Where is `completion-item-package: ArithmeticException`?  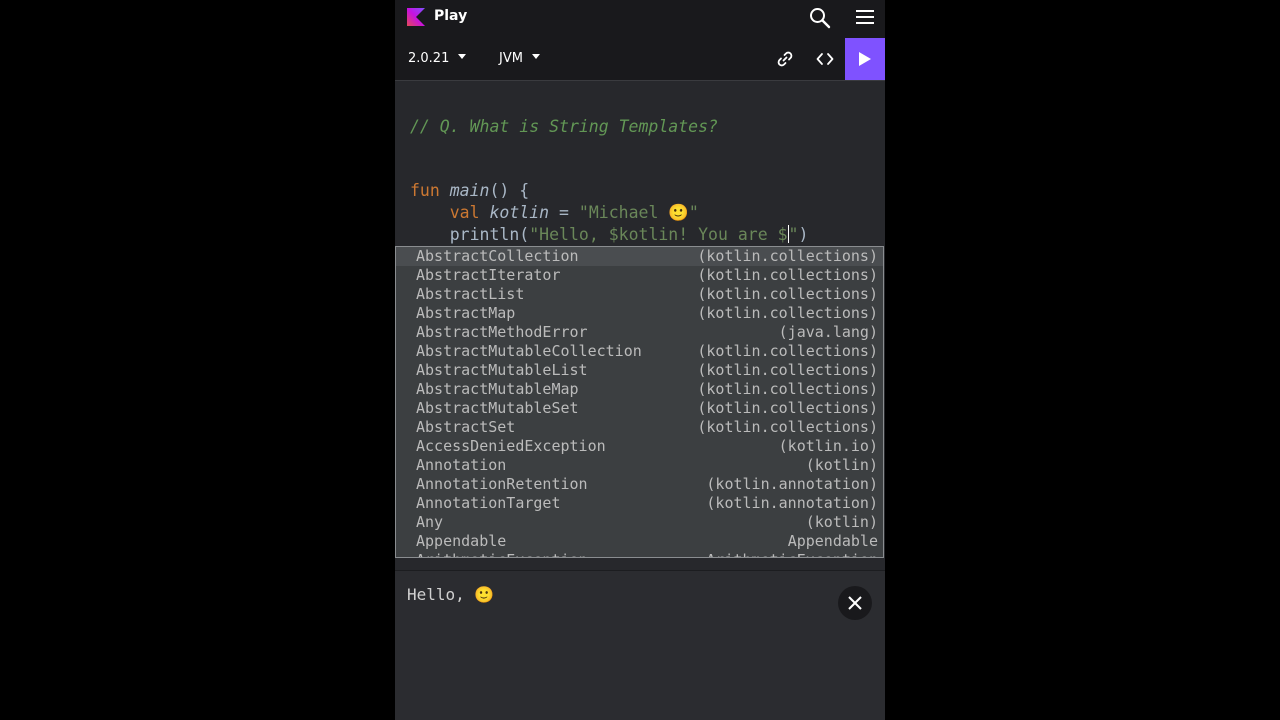
completion-item-package: ArithmeticException is located at coordinates (792, 554).